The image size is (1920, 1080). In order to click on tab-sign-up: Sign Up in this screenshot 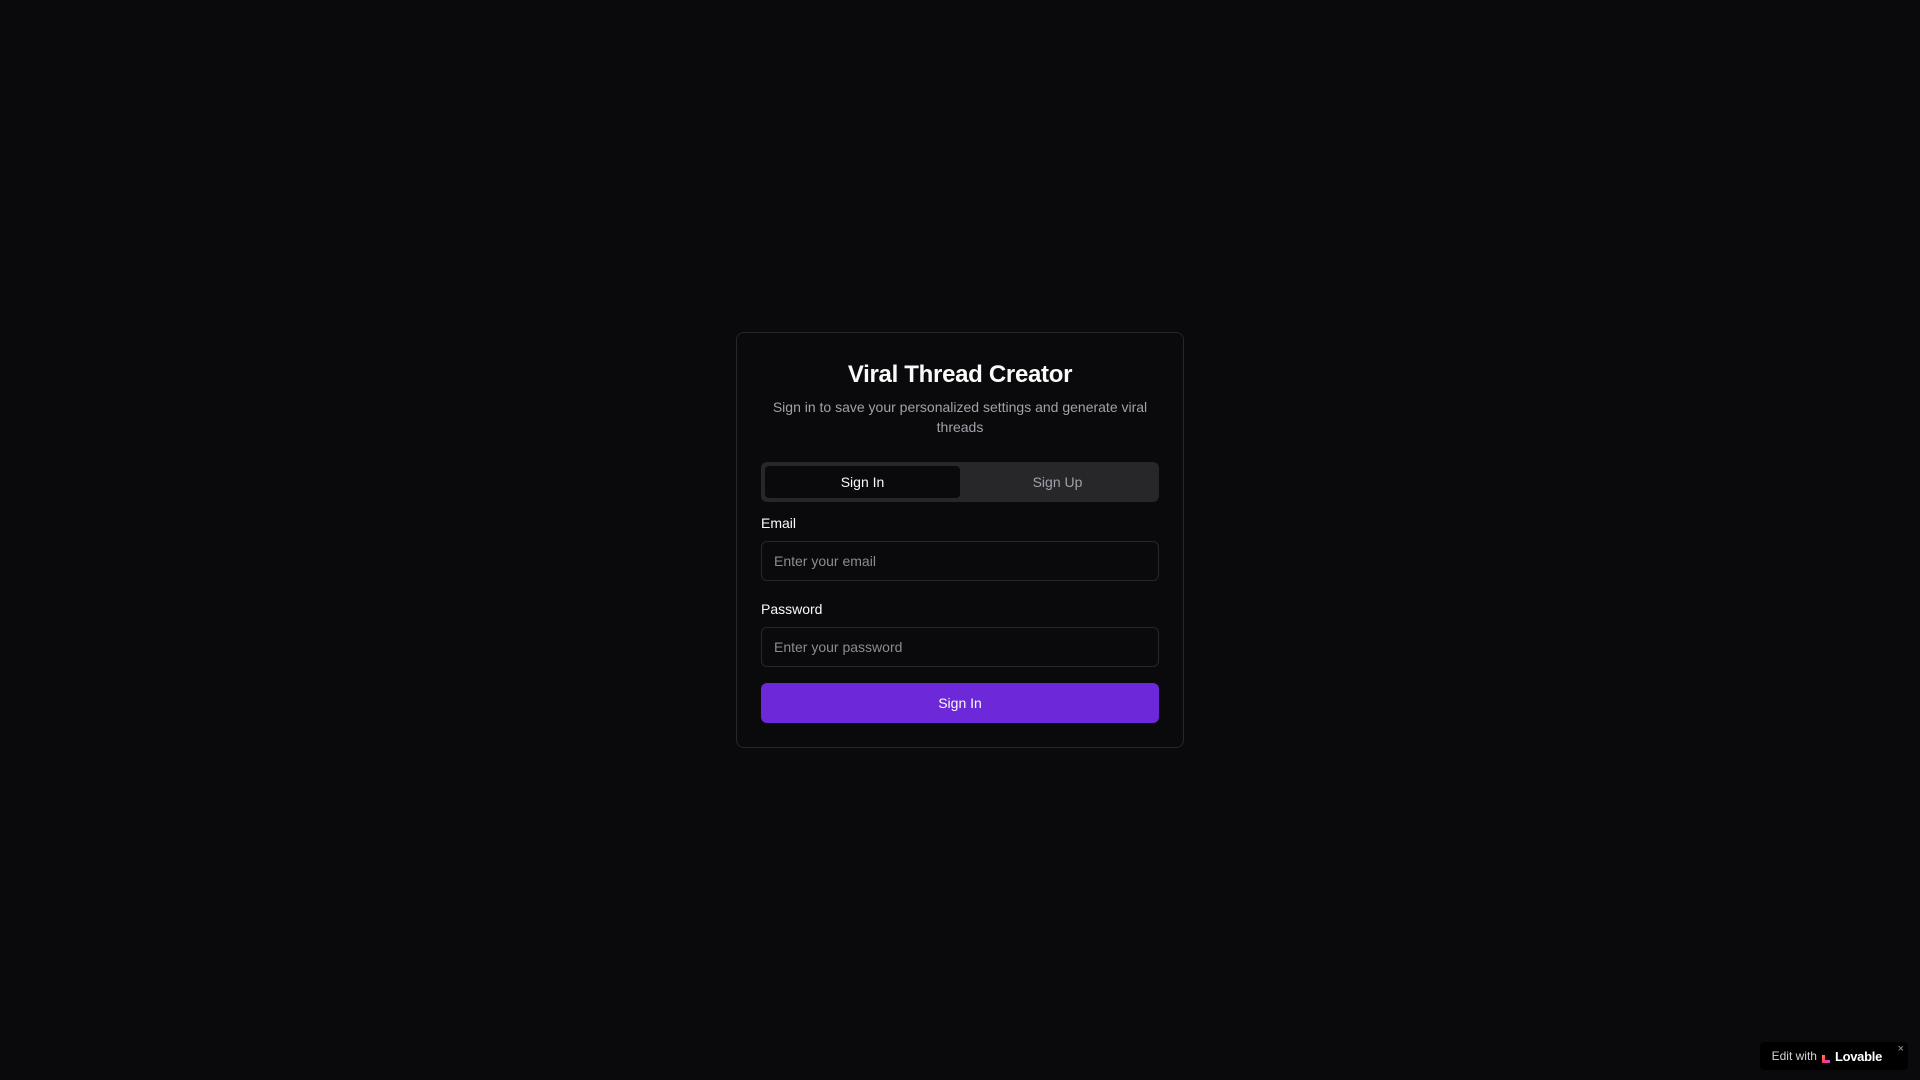, I will do `click(1057, 482)`.